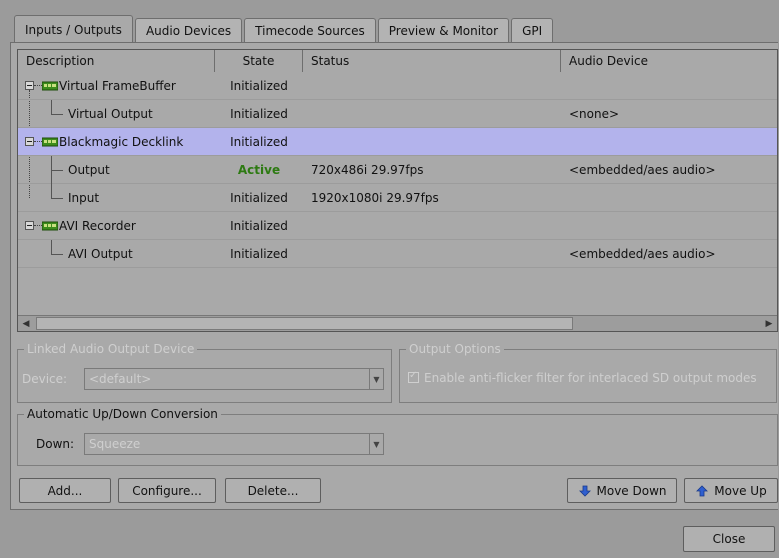 The height and width of the screenshot is (558, 779). Describe the element at coordinates (117, 86) in the screenshot. I see `device-name: Virtual FrameBuffer` at that location.